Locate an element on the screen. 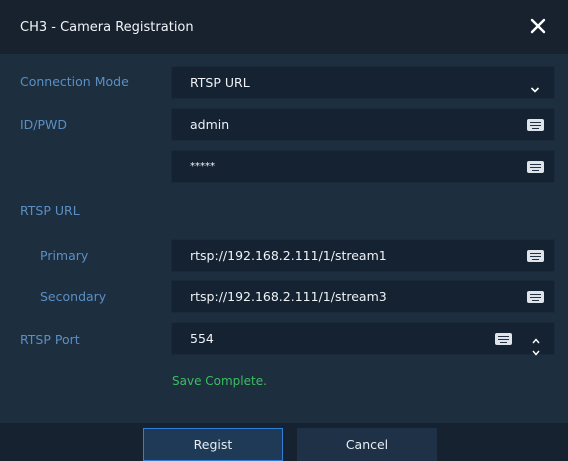  secondary-url-value: rtsp://192.168.2.111/1/stream3 is located at coordinates (288, 296).